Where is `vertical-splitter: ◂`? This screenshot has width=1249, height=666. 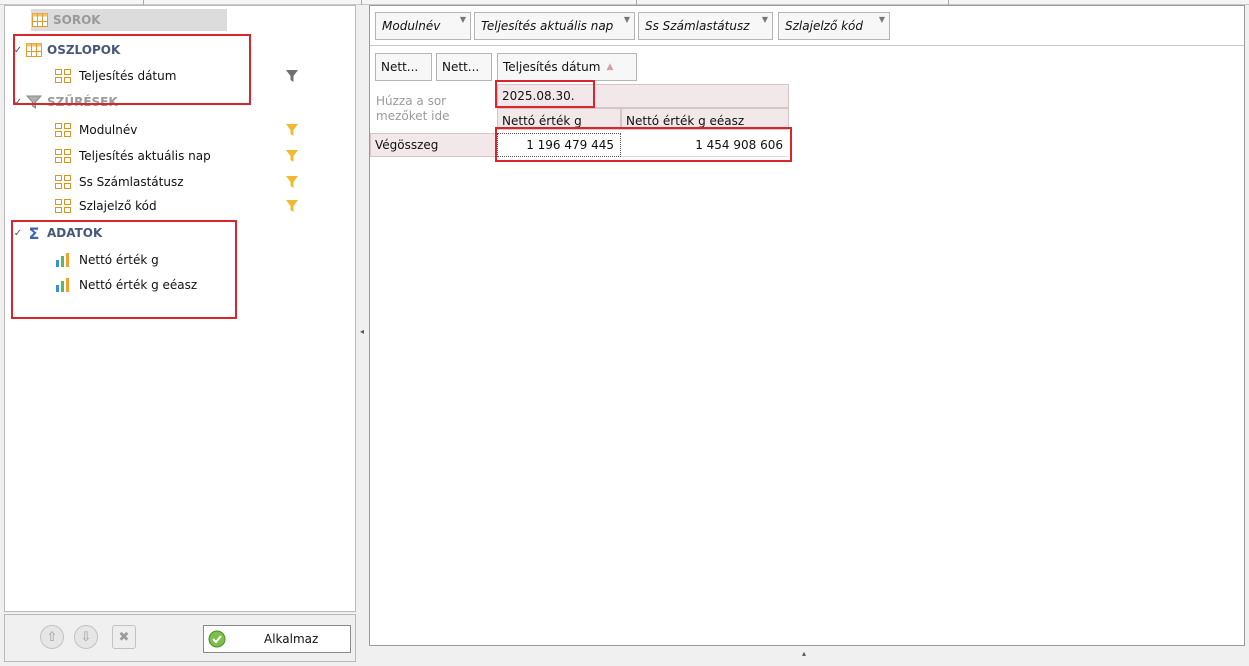
vertical-splitter: ◂ is located at coordinates (363, 333).